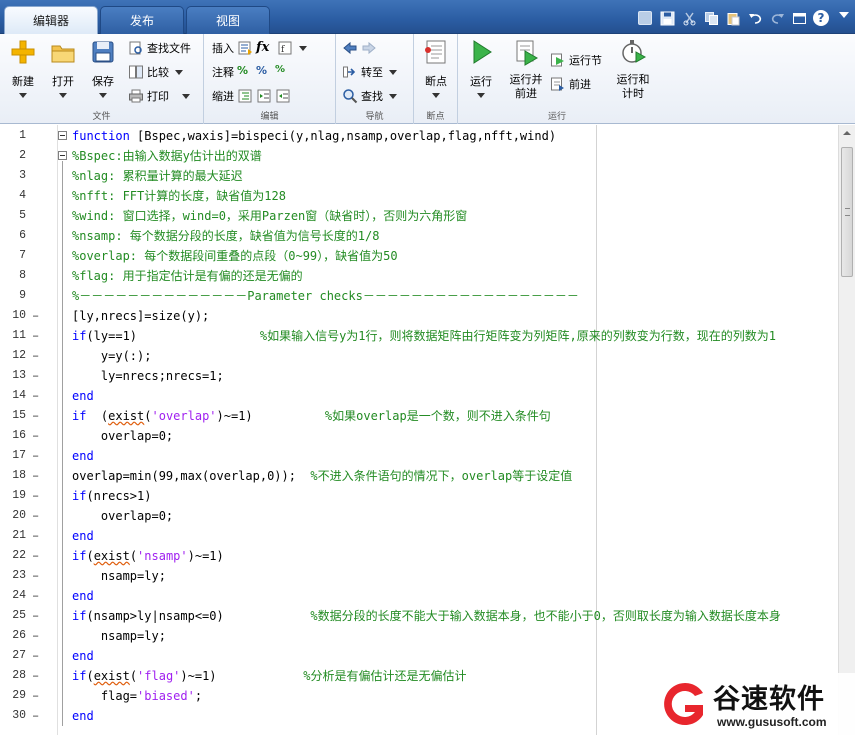 Image resolution: width=855 pixels, height=735 pixels. Describe the element at coordinates (155, 72) in the screenshot. I see `compare-button: 比较` at that location.